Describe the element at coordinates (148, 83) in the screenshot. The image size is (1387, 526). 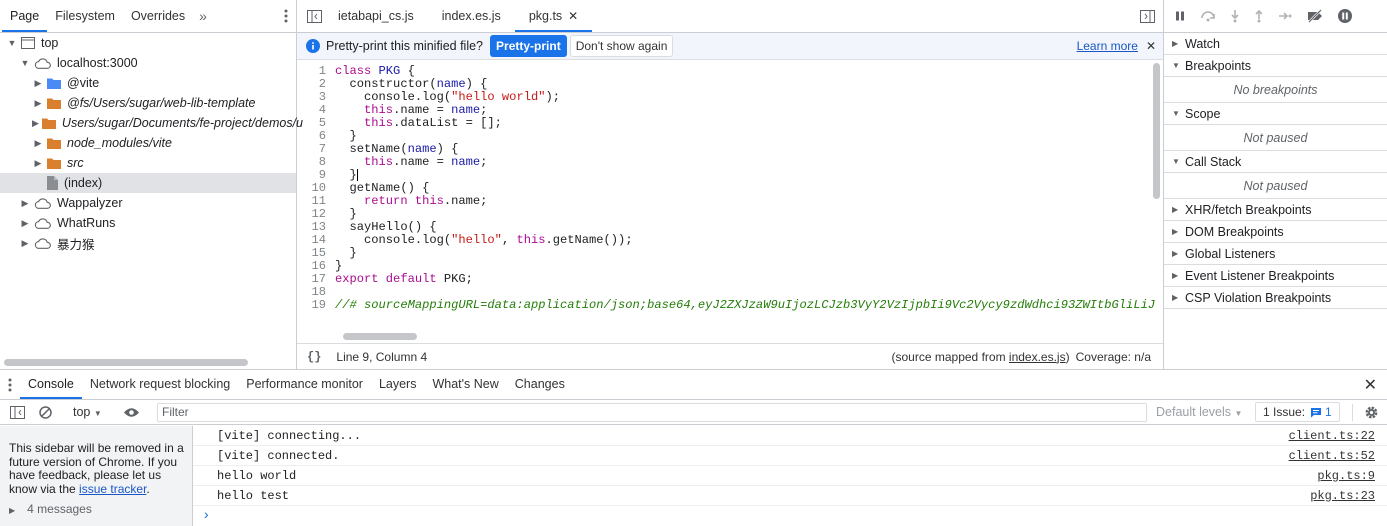
I see `tree-item: ▶ @vite` at that location.